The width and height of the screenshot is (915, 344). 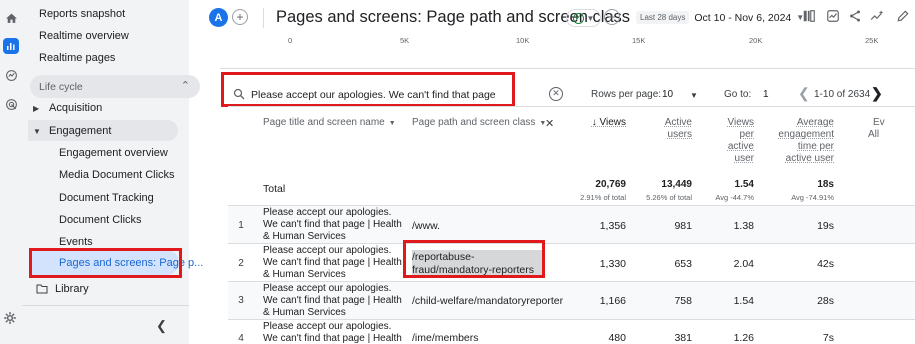 I want to click on dim2-header: Page path and screen class ▼, so click(x=479, y=123).